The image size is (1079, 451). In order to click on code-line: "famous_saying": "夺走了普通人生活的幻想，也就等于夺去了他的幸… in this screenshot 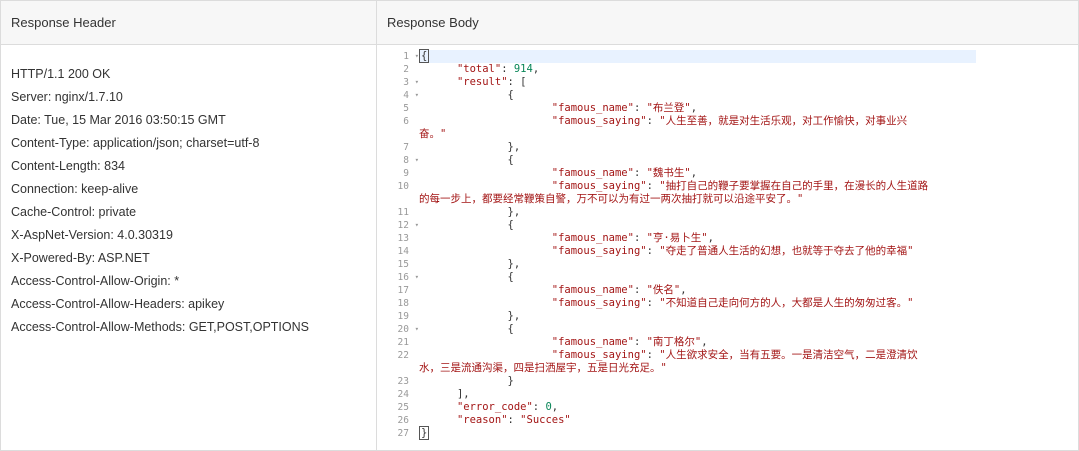, I will do `click(732, 251)`.